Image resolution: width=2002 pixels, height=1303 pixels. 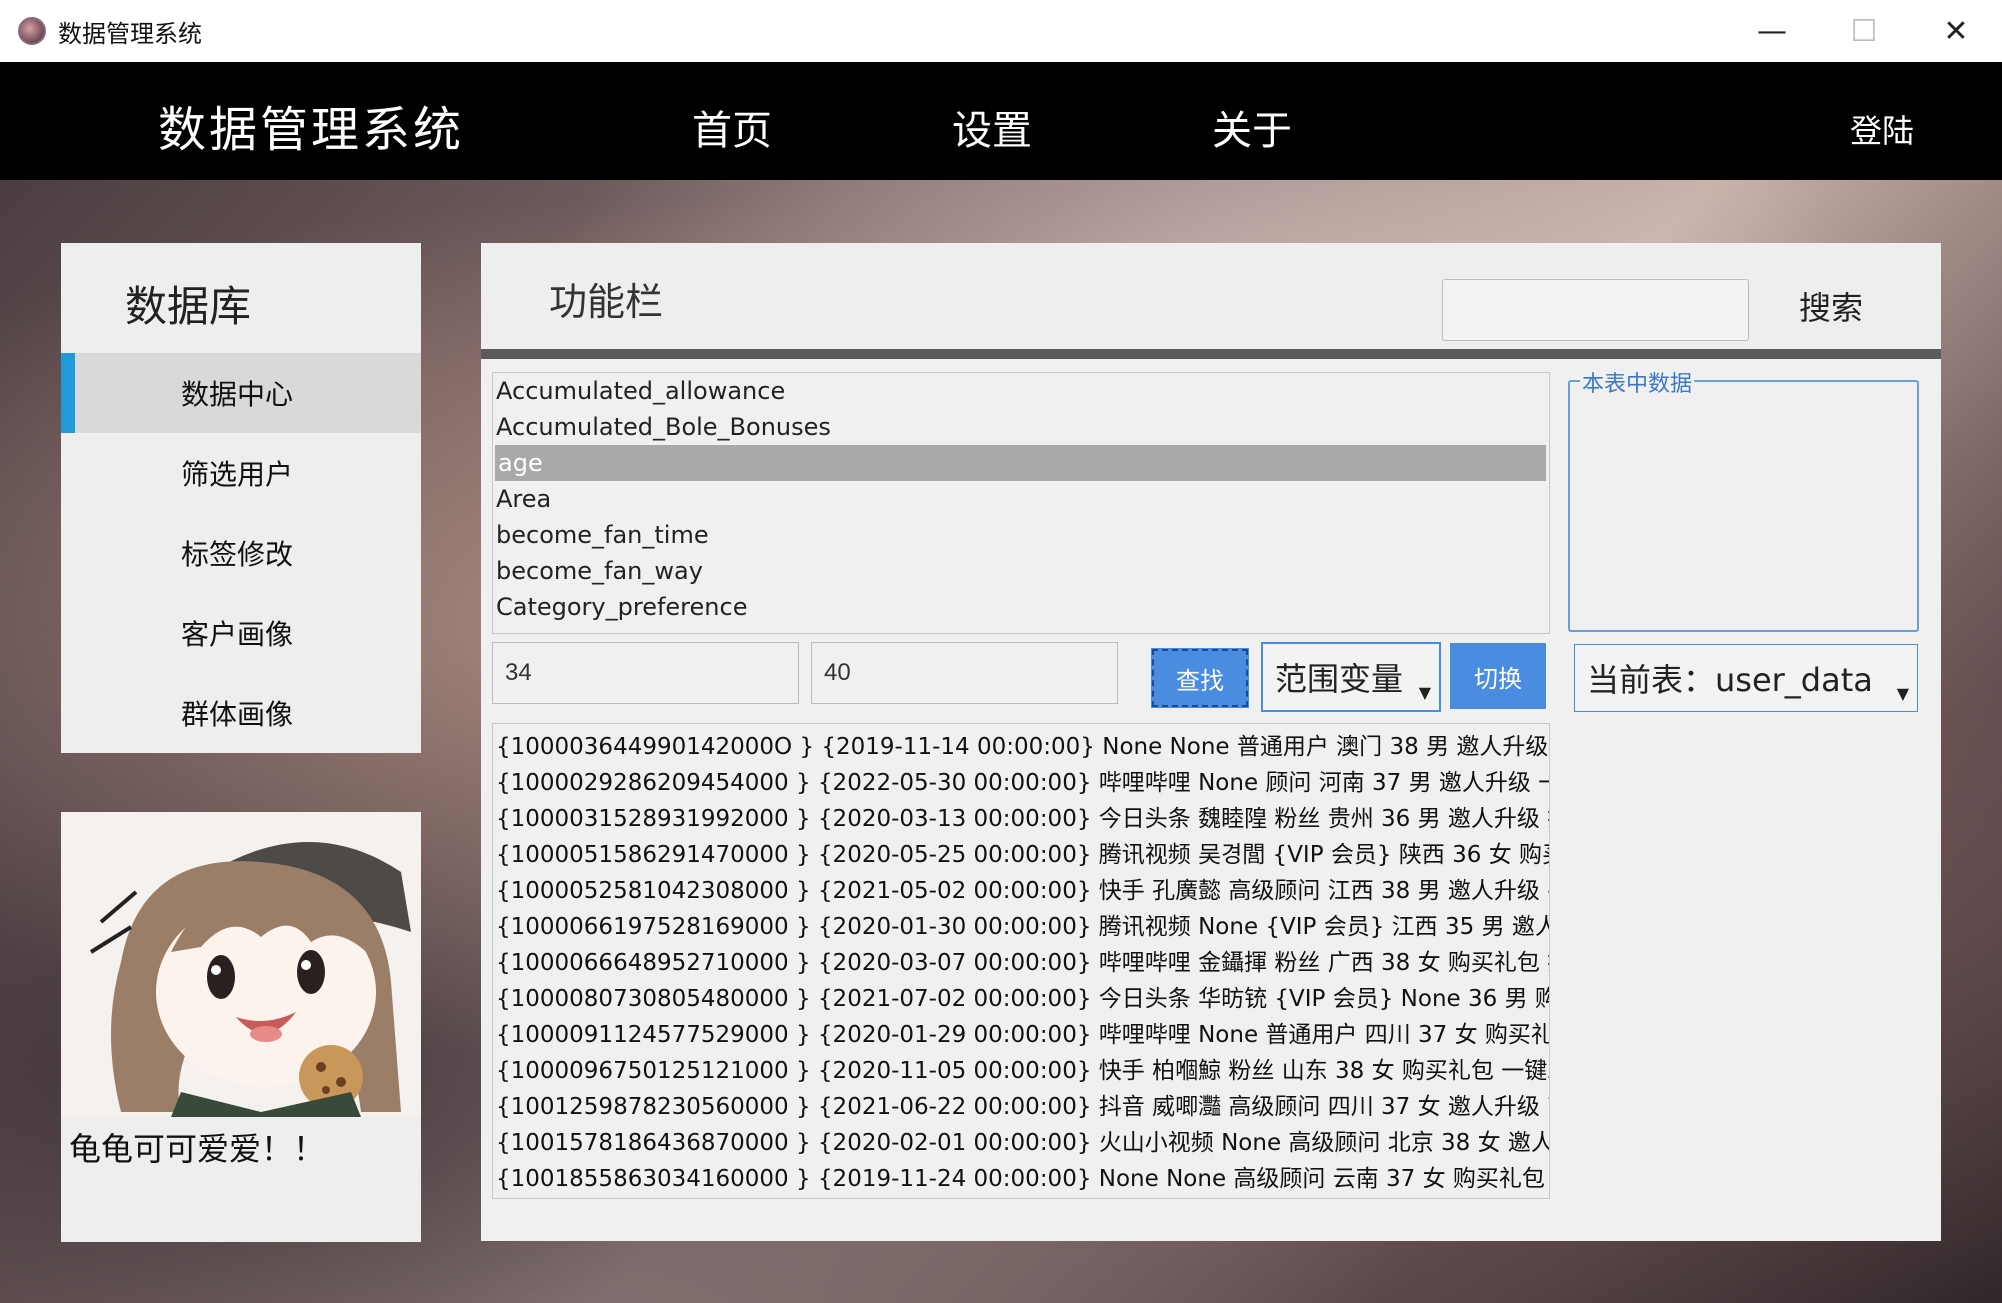 What do you see at coordinates (1021, 535) in the screenshot?
I see `list-item: become_fan_time` at bounding box center [1021, 535].